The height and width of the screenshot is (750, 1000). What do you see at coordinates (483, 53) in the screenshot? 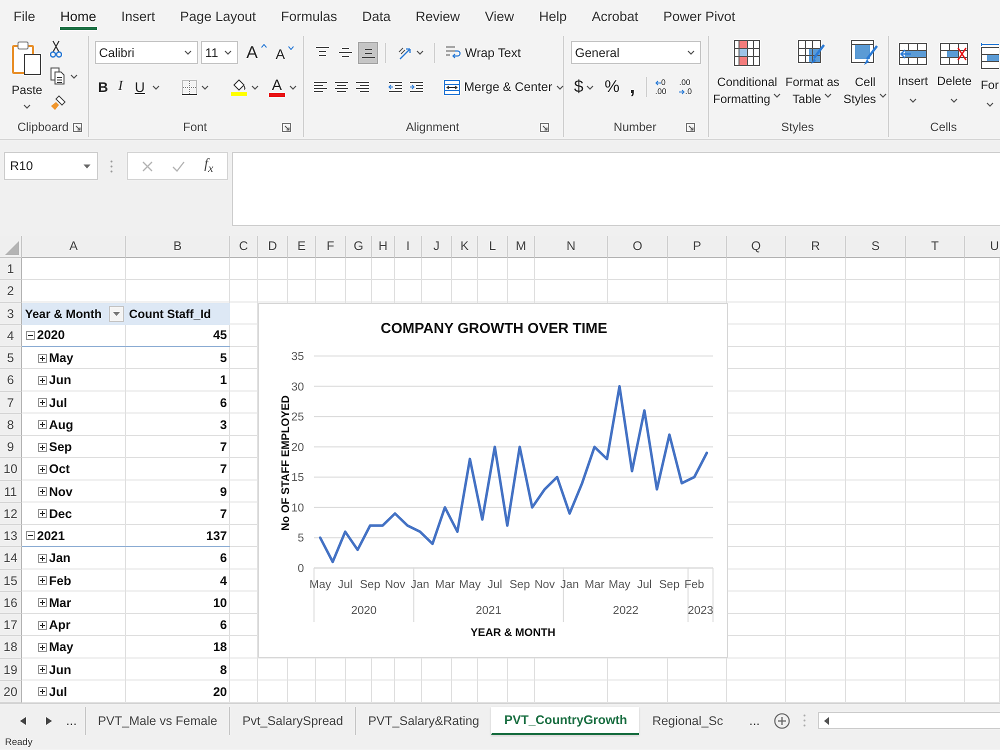
I see `wrap-text-button: Wrap Text` at bounding box center [483, 53].